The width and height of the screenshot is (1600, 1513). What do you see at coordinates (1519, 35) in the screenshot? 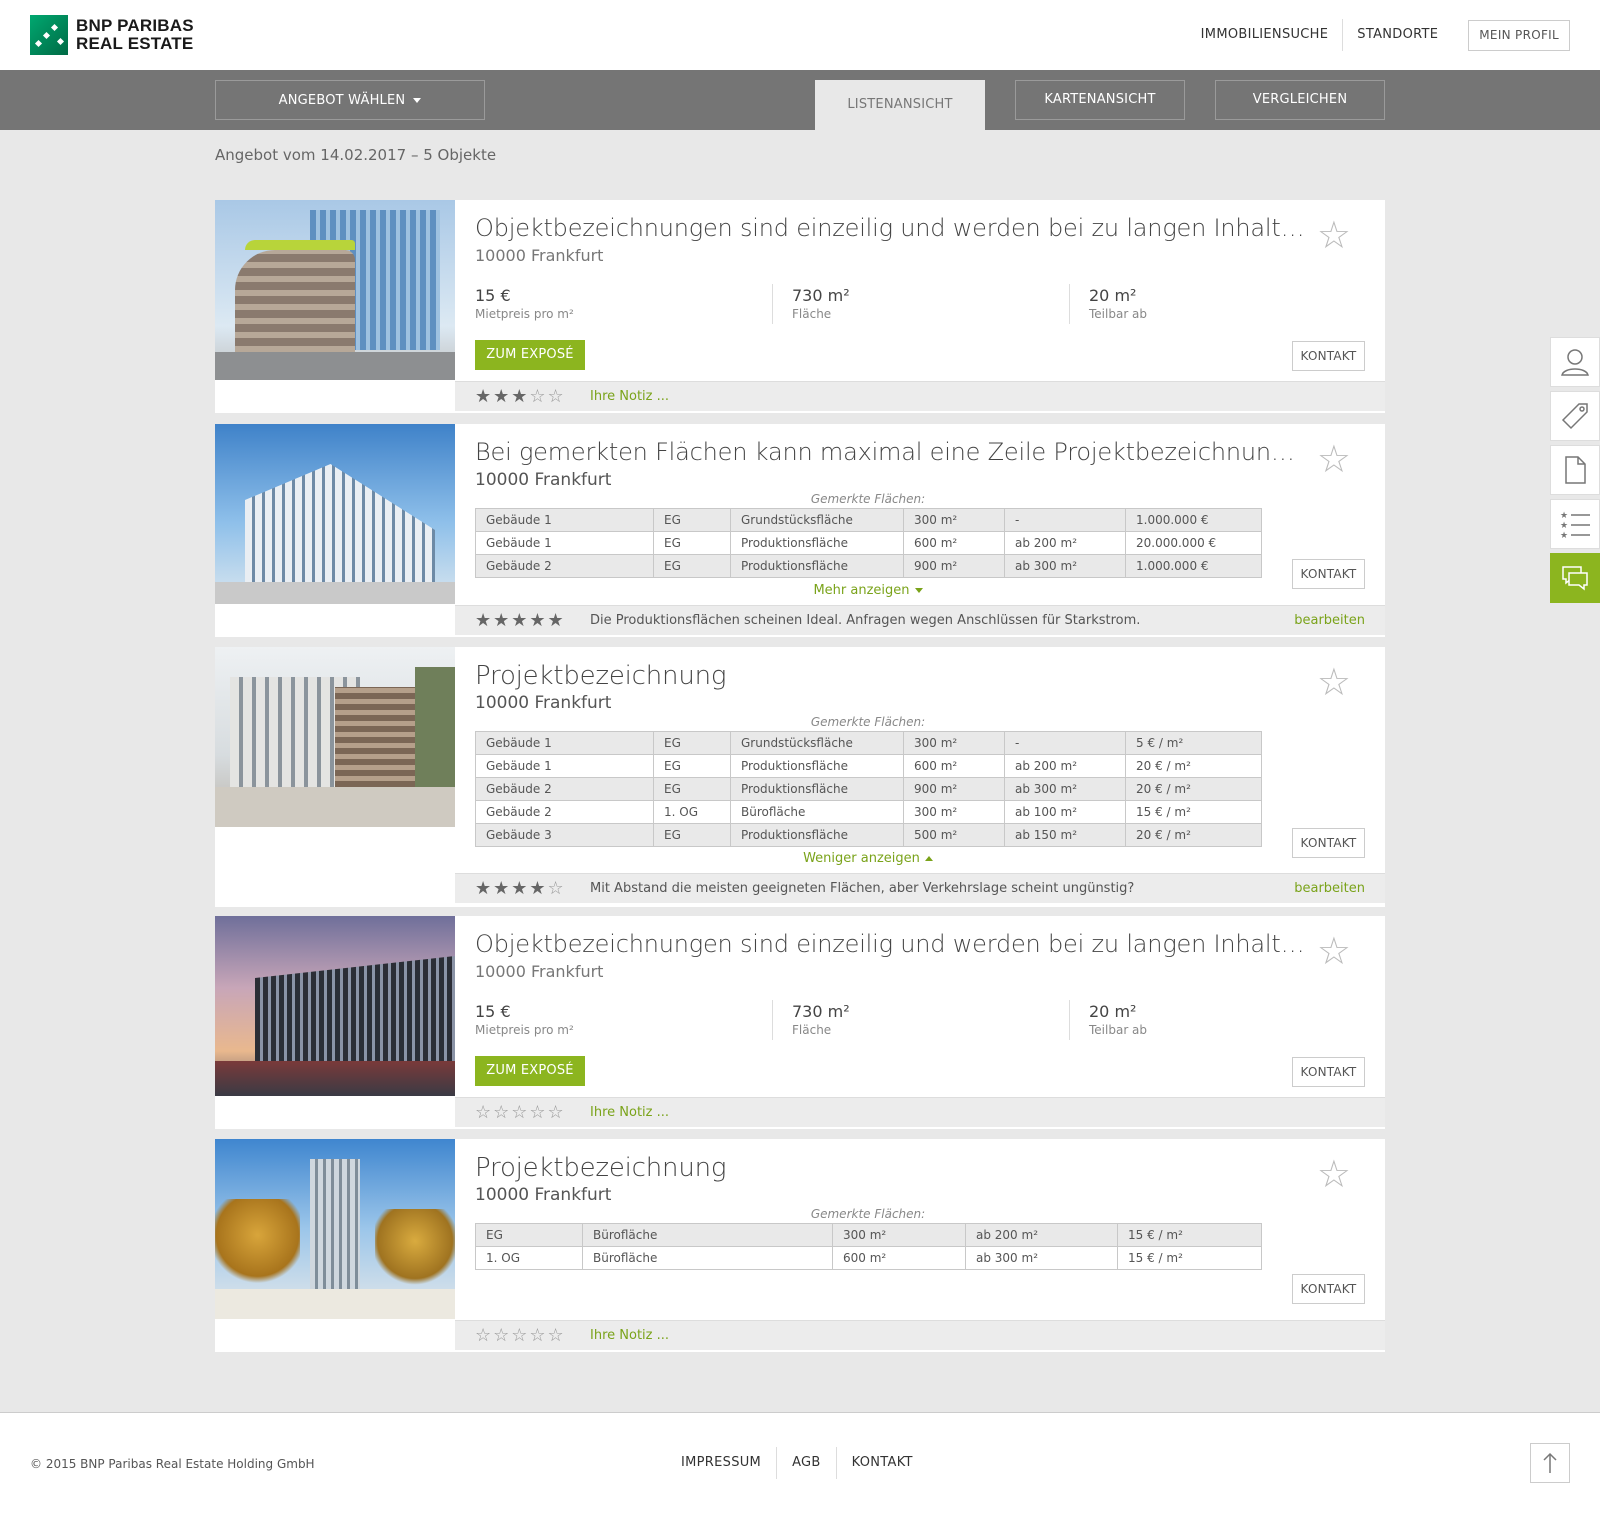
I see `my-profile-button: MEIN PROFIL` at bounding box center [1519, 35].